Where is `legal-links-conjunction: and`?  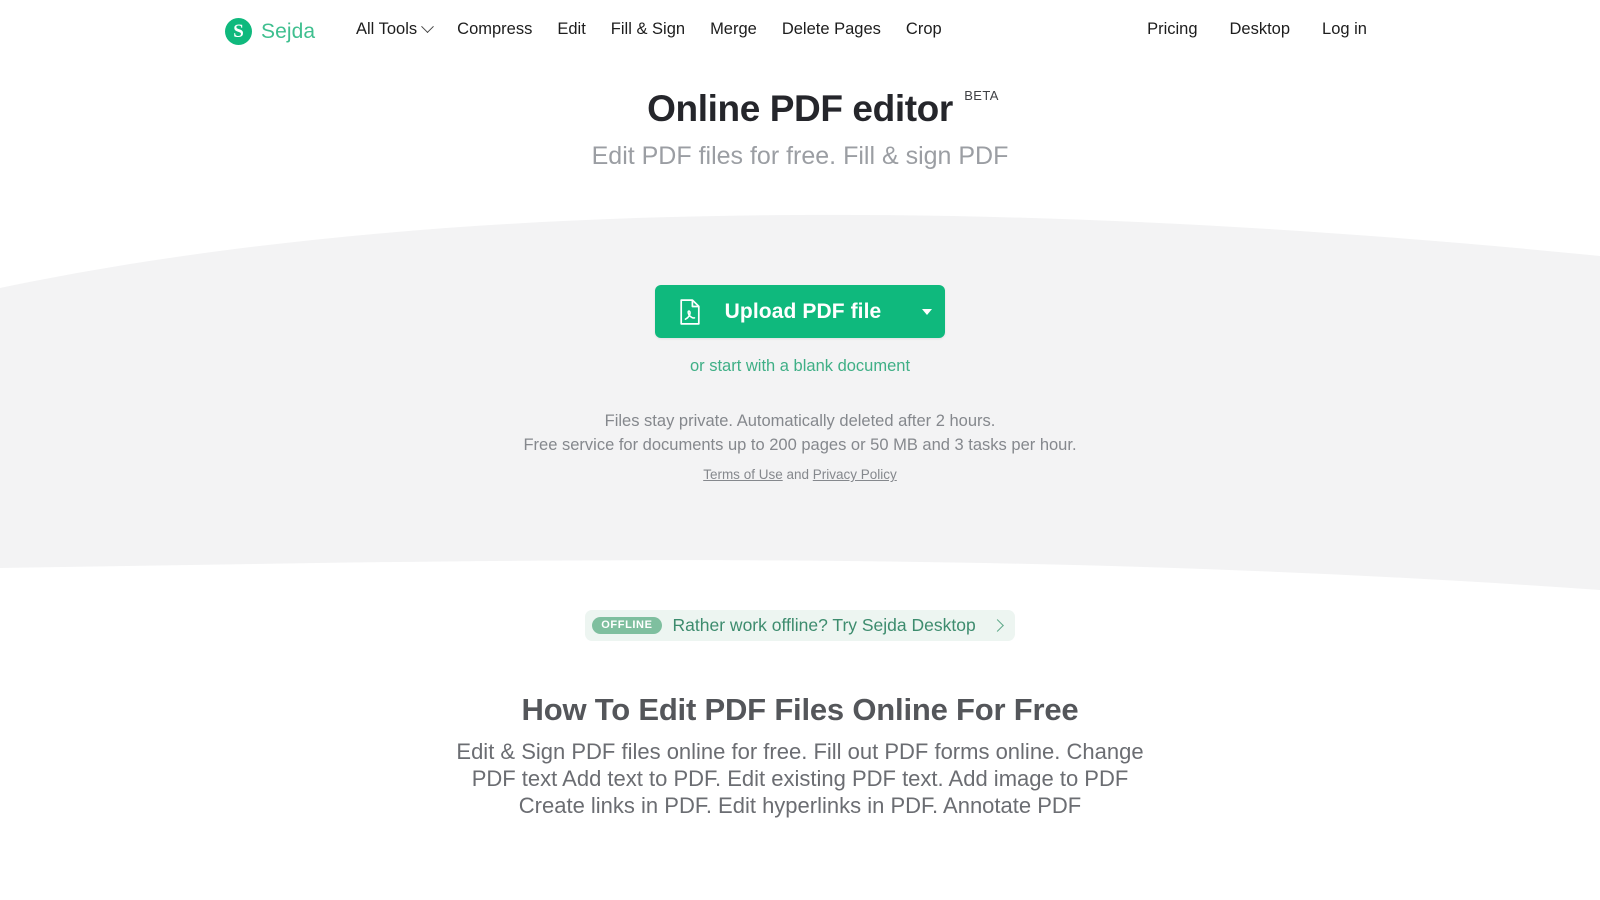
legal-links-conjunction: and is located at coordinates (798, 474).